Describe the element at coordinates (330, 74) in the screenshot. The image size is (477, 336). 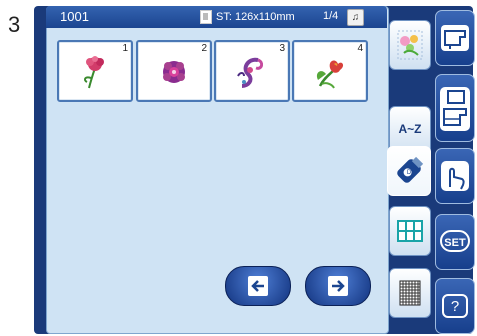
I see `tulip-icon` at that location.